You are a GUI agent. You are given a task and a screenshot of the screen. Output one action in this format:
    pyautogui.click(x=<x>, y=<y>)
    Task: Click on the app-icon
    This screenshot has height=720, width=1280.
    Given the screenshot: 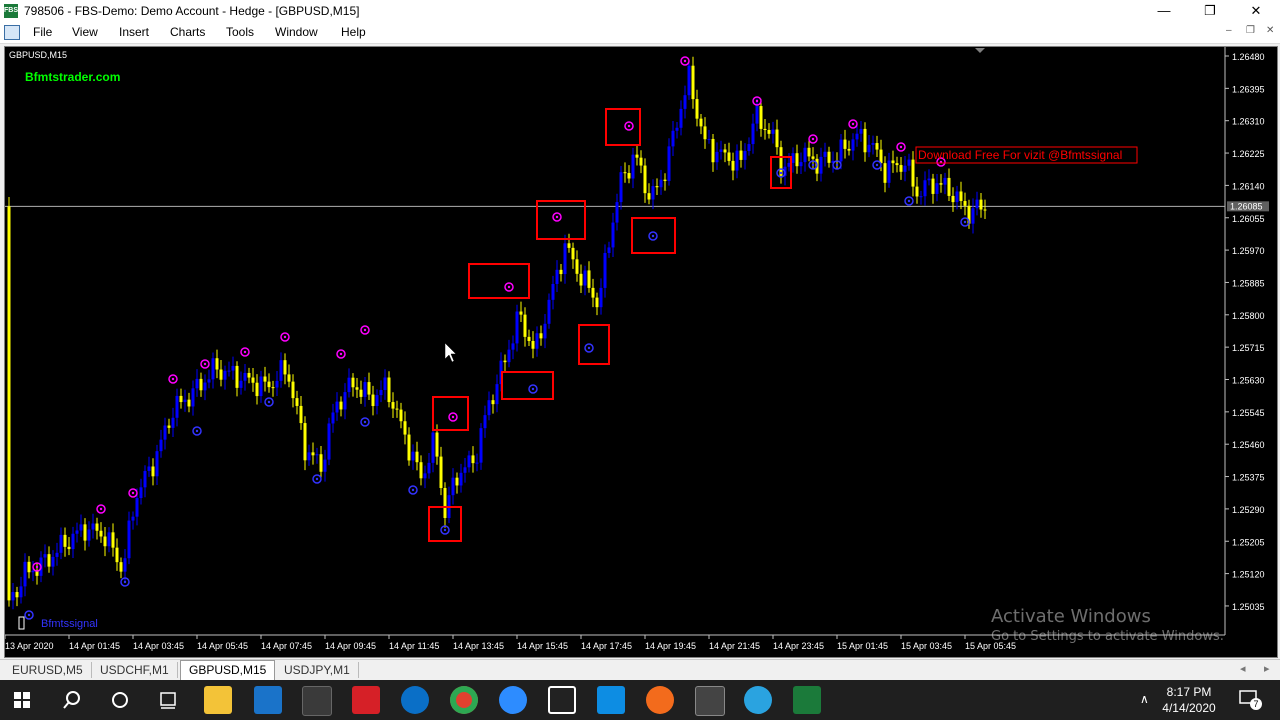 What is the action you would take?
    pyautogui.click(x=366, y=700)
    